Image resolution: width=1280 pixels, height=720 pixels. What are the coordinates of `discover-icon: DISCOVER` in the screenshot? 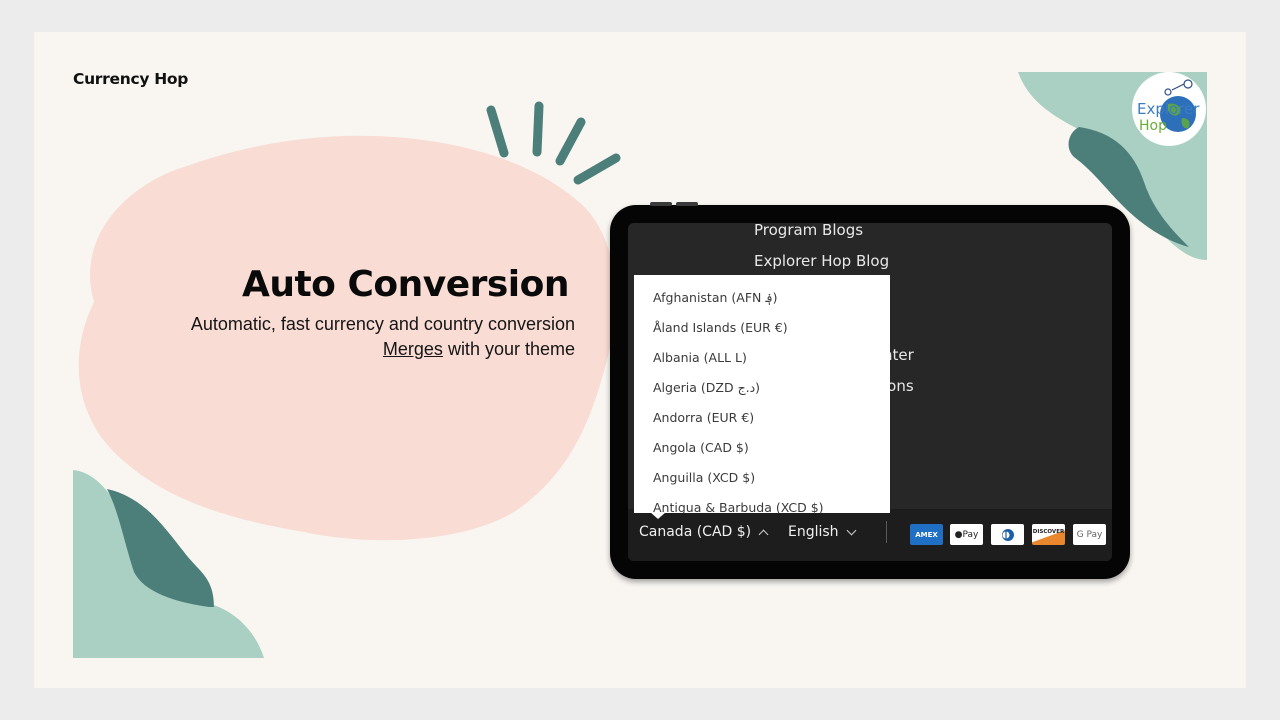 It's located at (1048, 534).